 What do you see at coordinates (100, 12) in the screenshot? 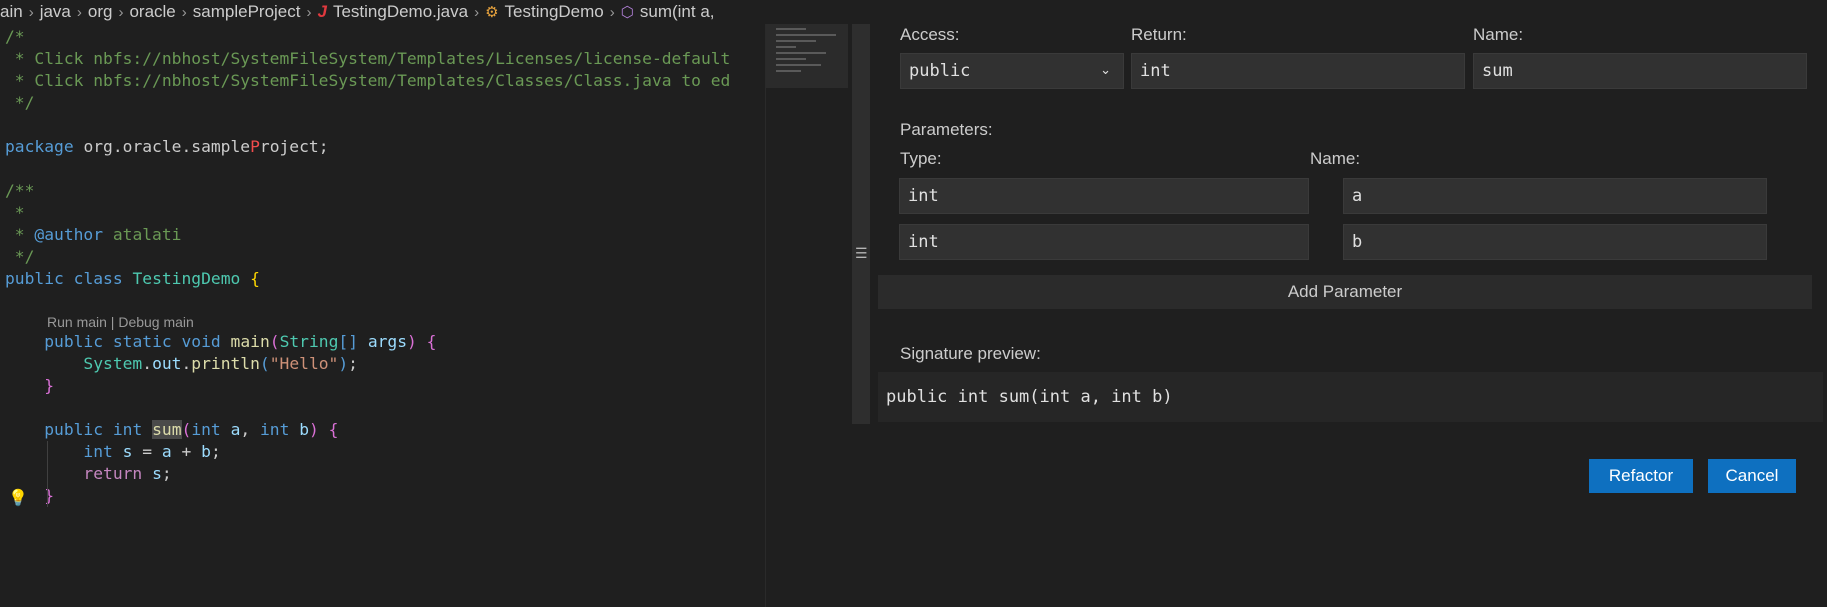
I see `breadcrumb-item: org` at bounding box center [100, 12].